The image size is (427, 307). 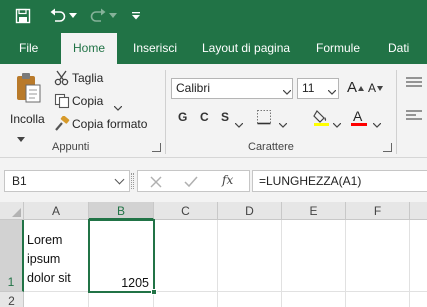 I want to click on cancel-icon, so click(x=156, y=184).